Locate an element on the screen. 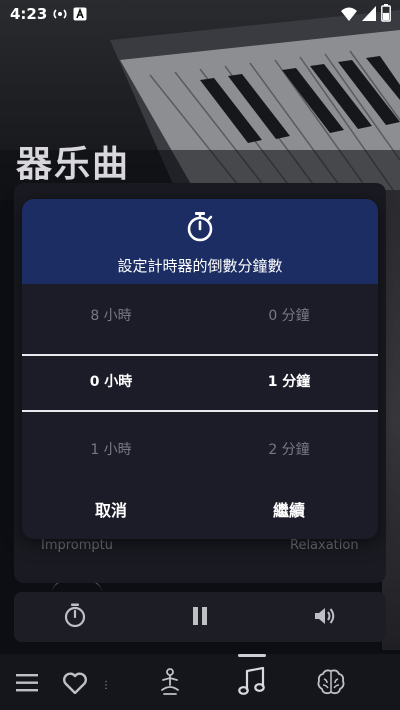 The width and height of the screenshot is (400, 710). dialog-title: 設定計時器的倒數分鐘數 is located at coordinates (200, 266).